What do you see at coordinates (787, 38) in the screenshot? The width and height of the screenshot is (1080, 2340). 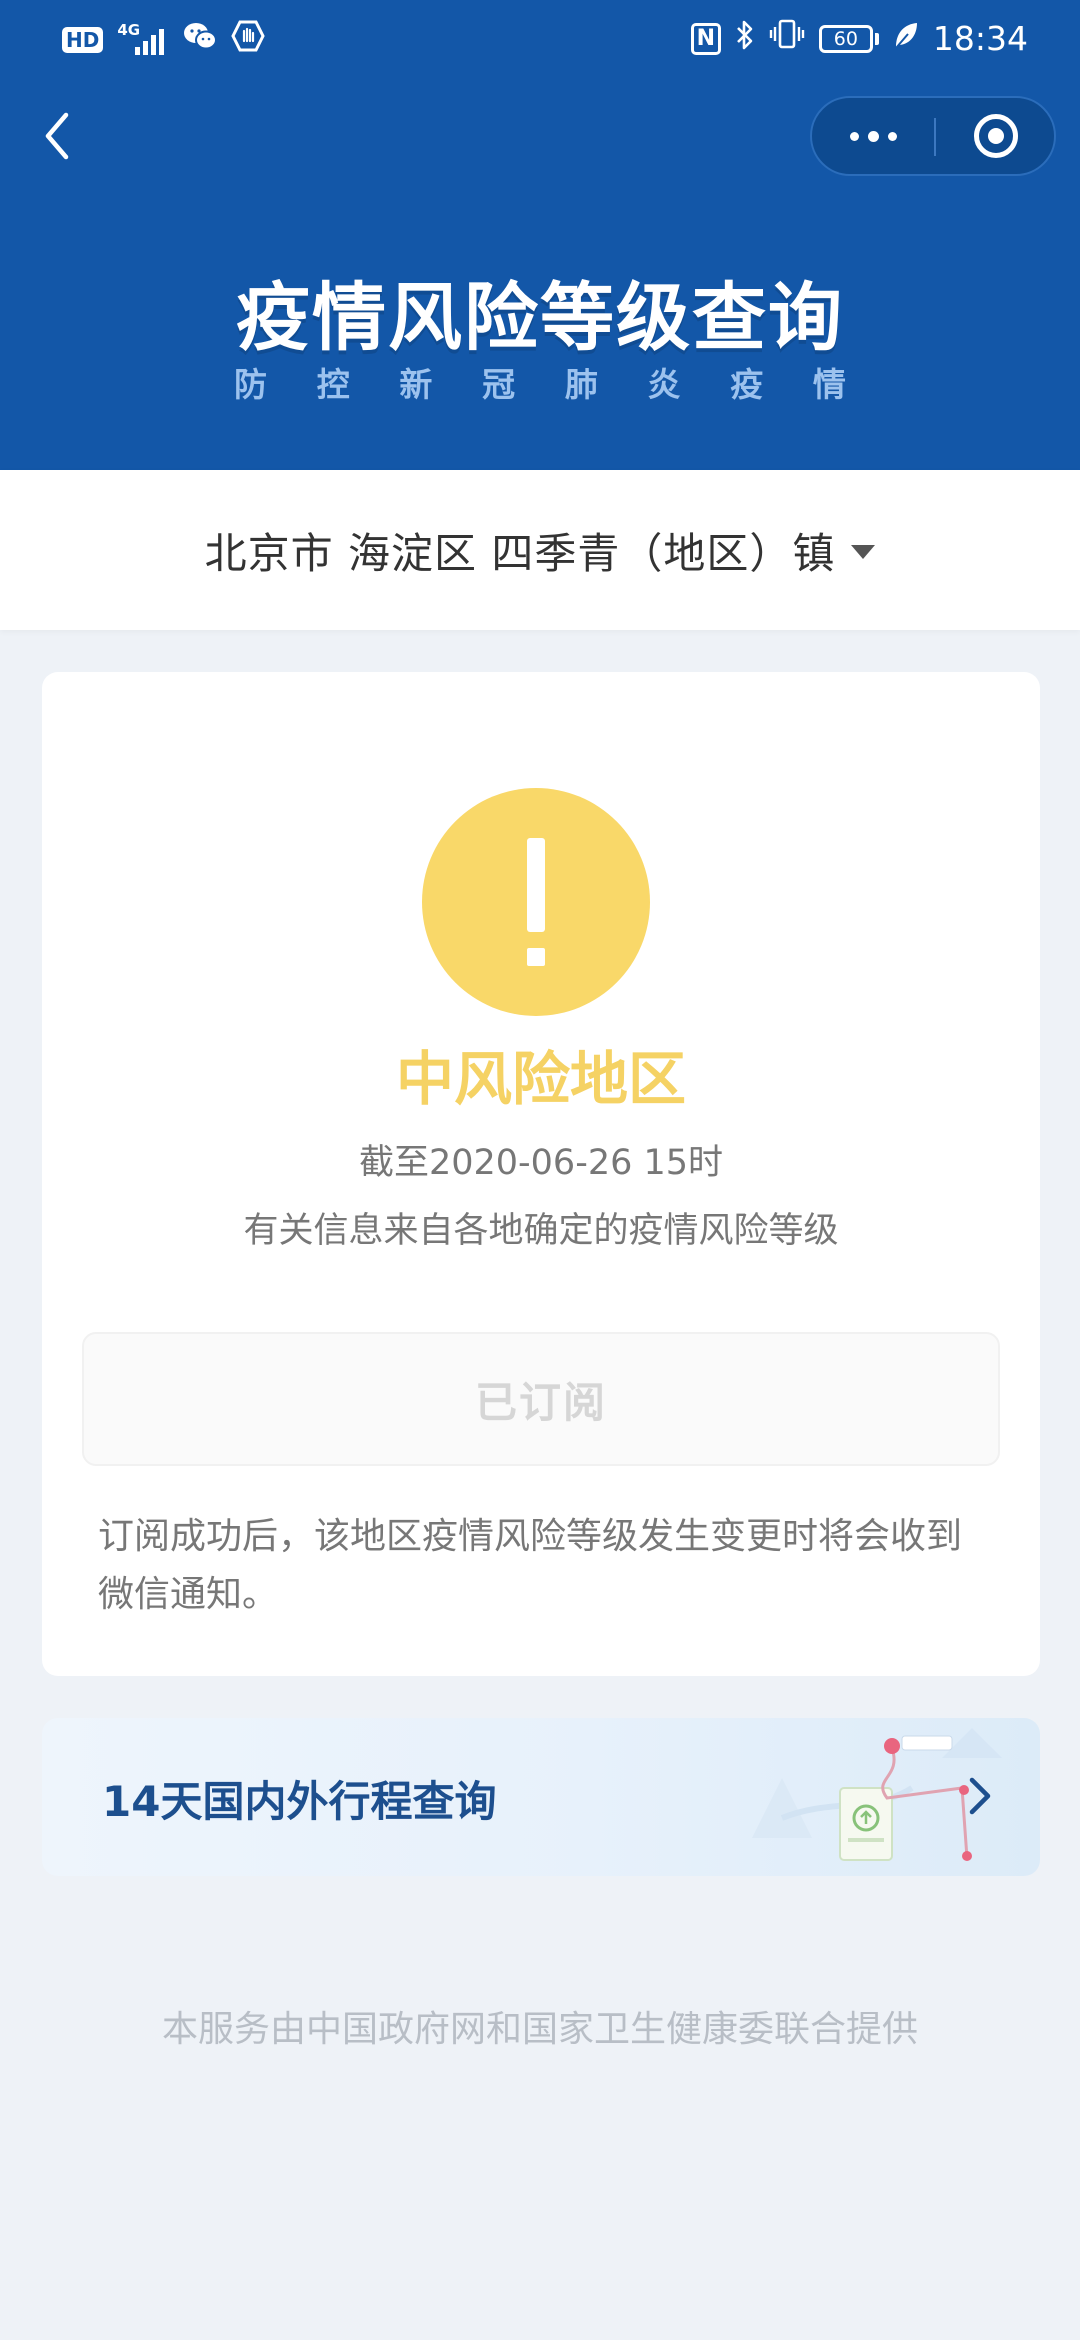 I see `vibrate-icon` at bounding box center [787, 38].